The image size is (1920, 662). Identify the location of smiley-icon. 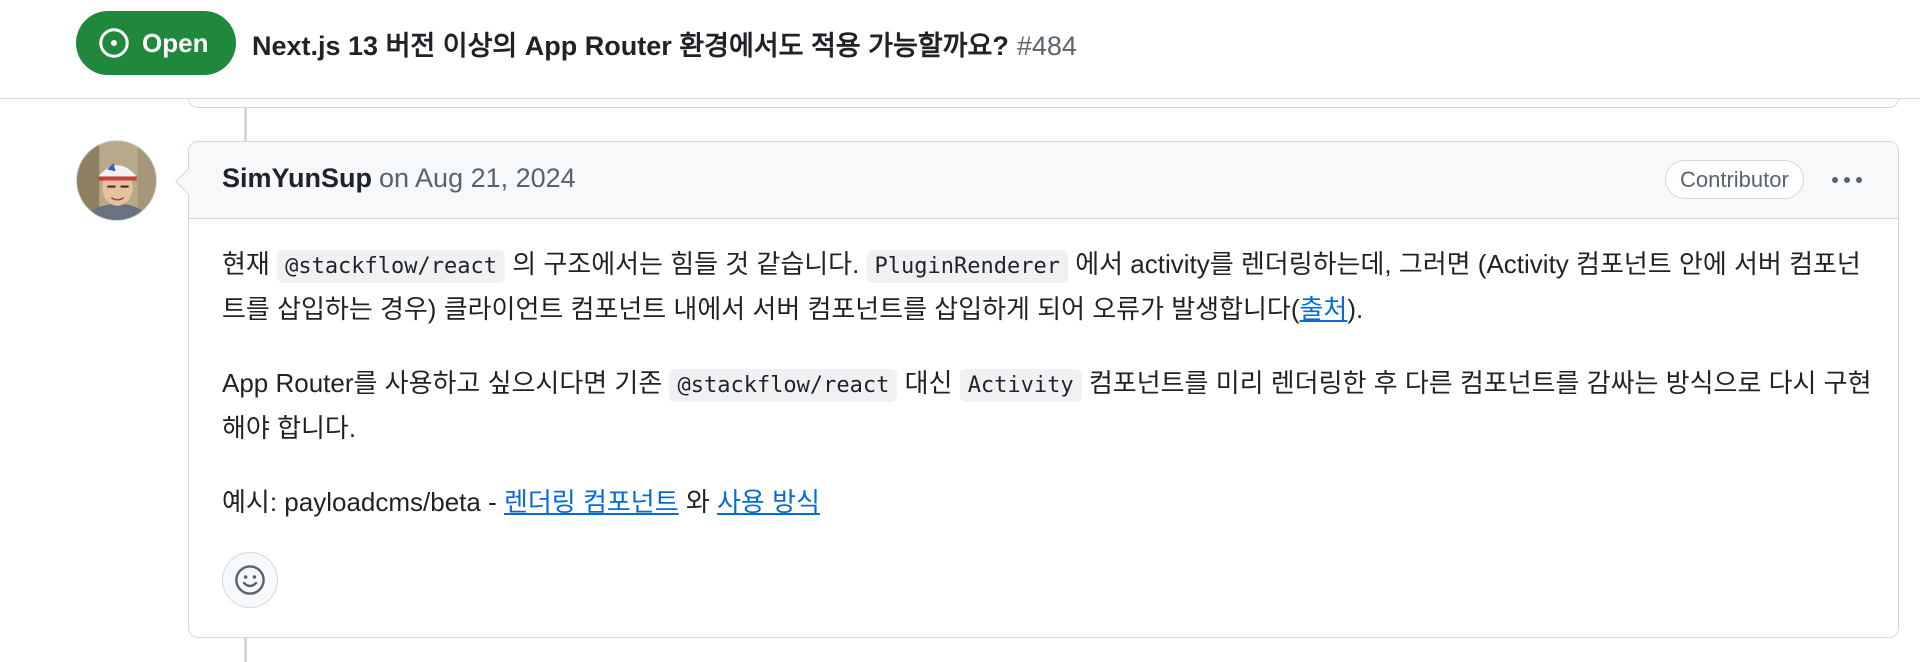
(250, 580).